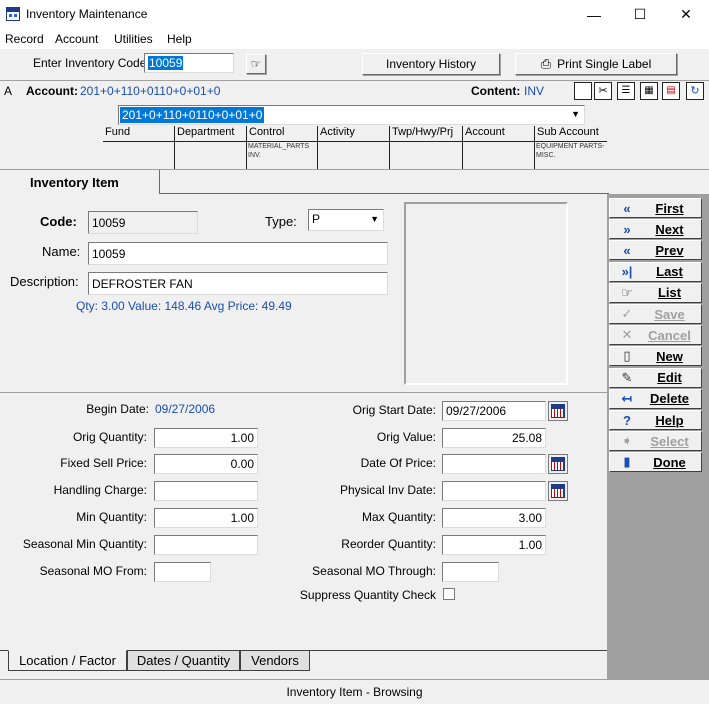 This screenshot has width=709, height=704. What do you see at coordinates (58, 221) in the screenshot?
I see `code-field-label: Code:` at bounding box center [58, 221].